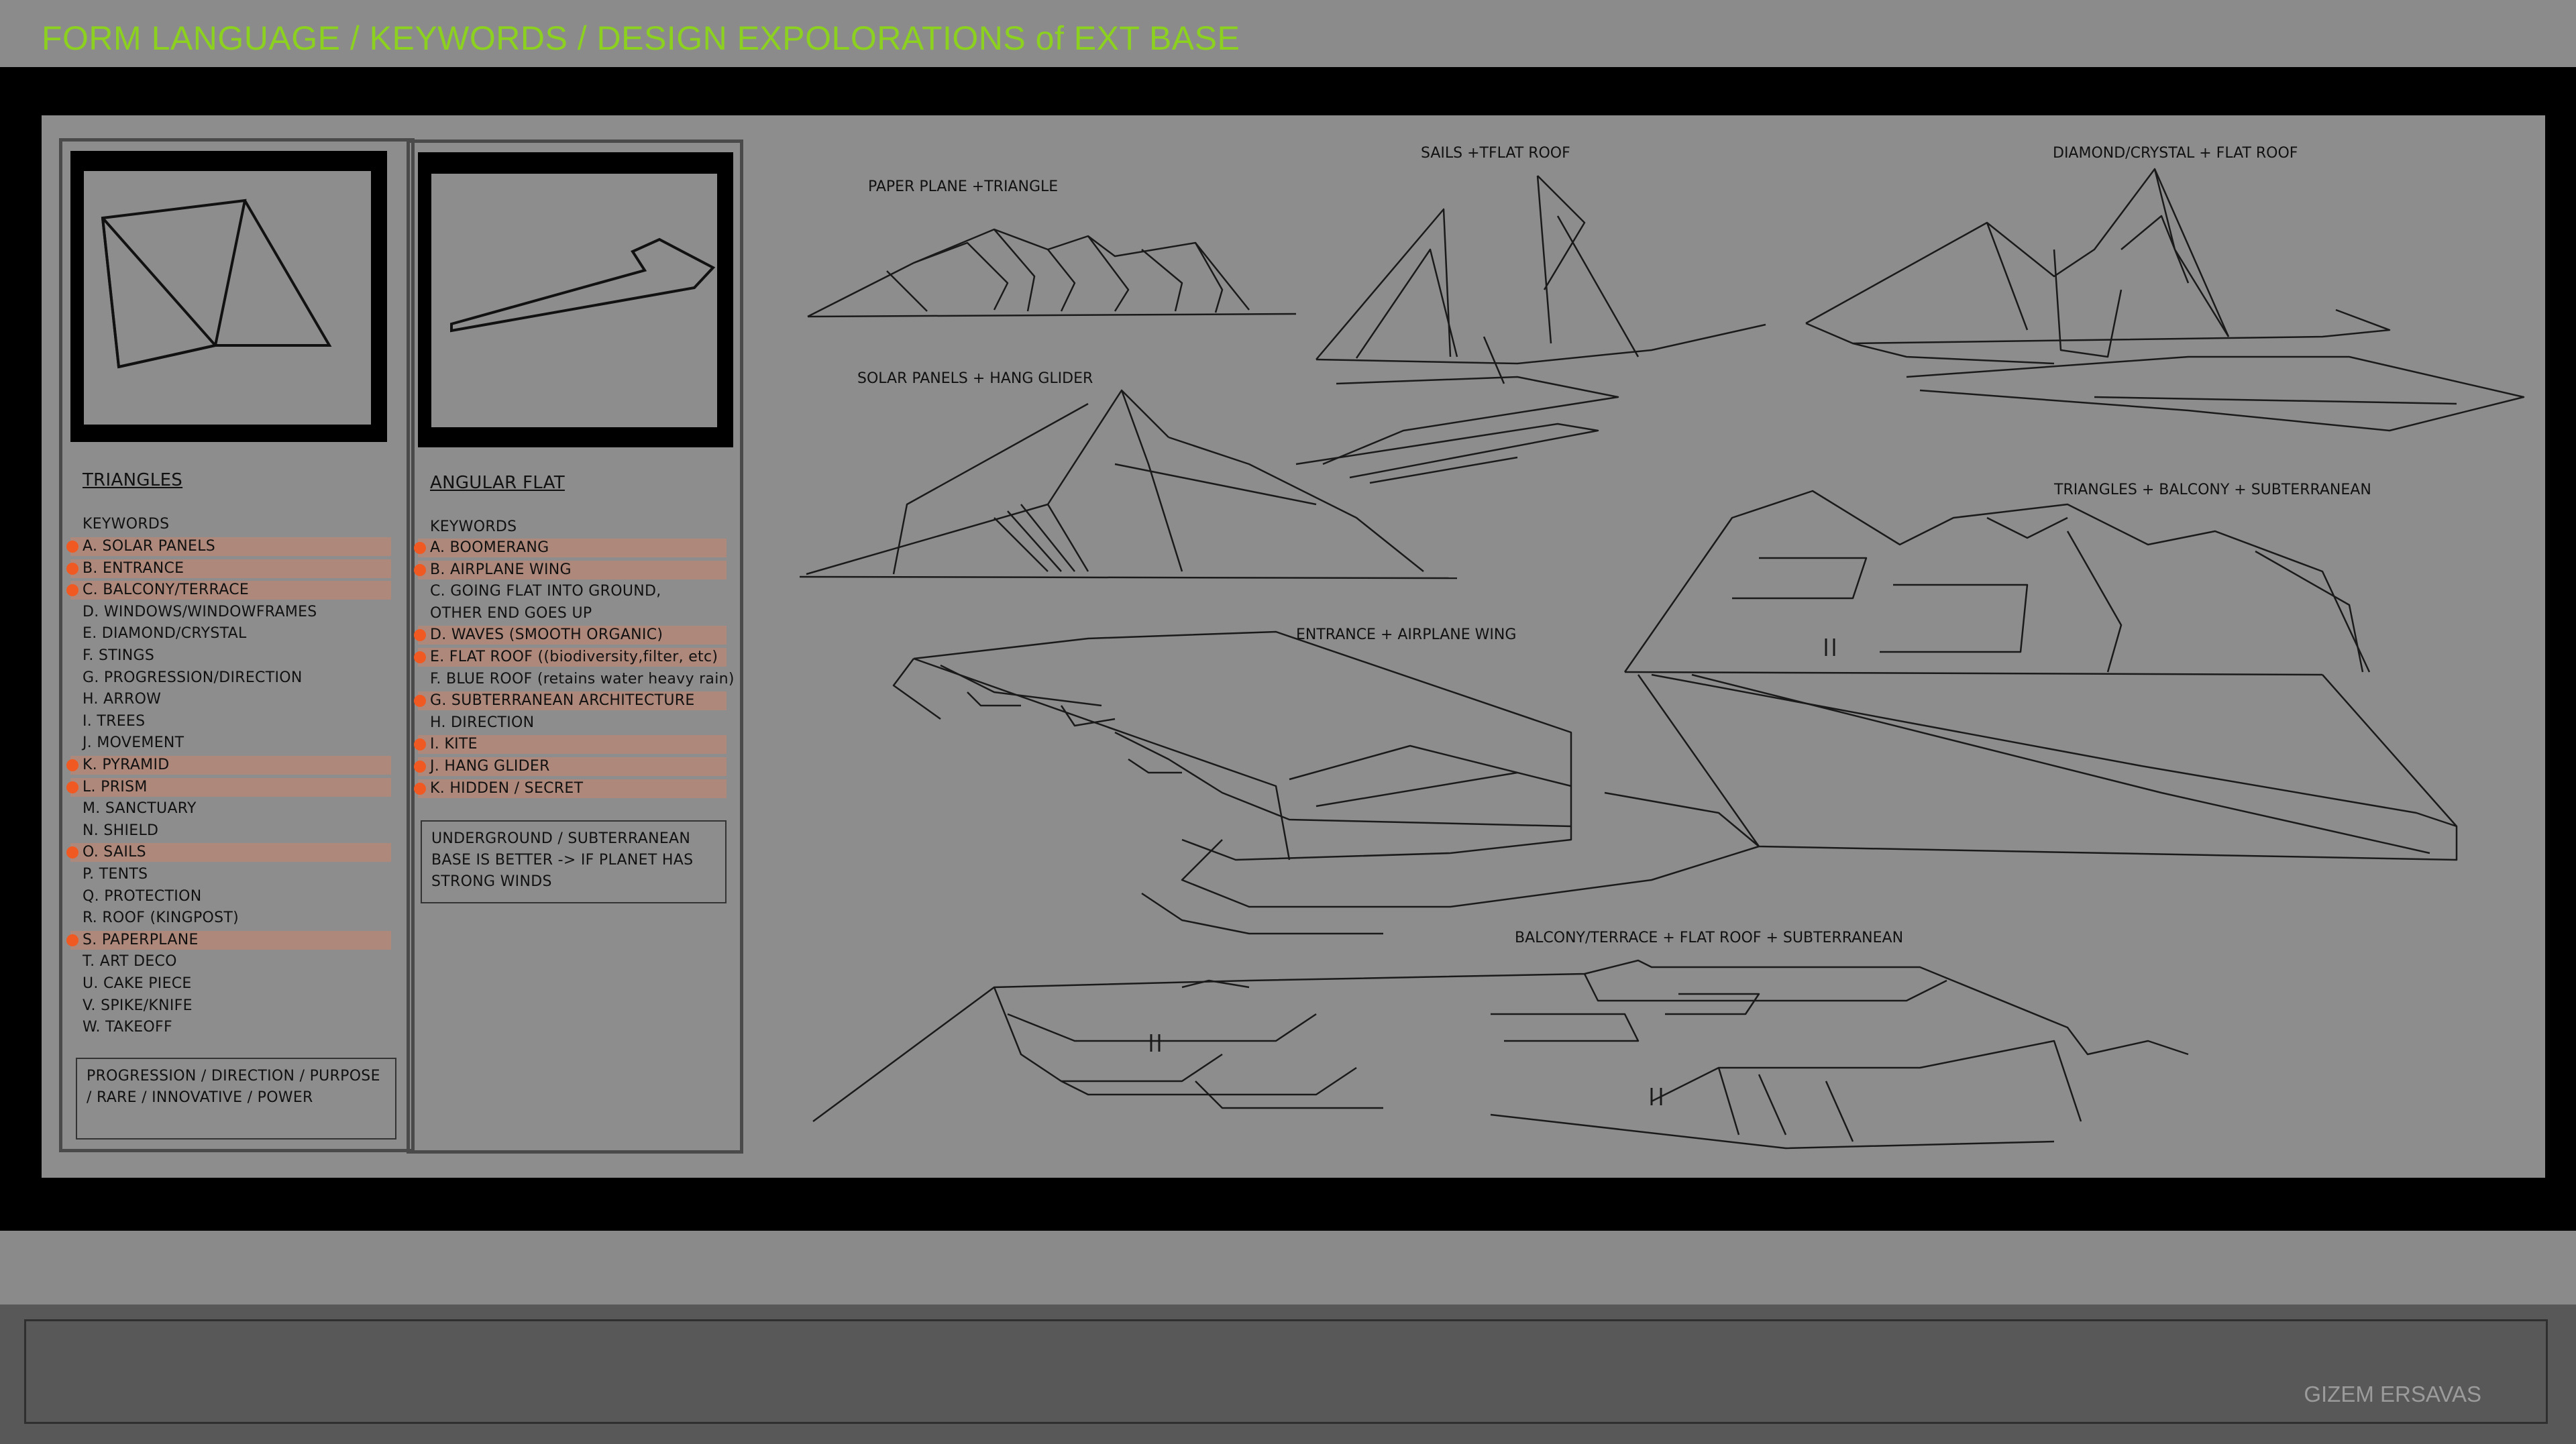 This screenshot has width=2576, height=1444. Describe the element at coordinates (1288, 1267) in the screenshot. I see `spacer-band` at that location.